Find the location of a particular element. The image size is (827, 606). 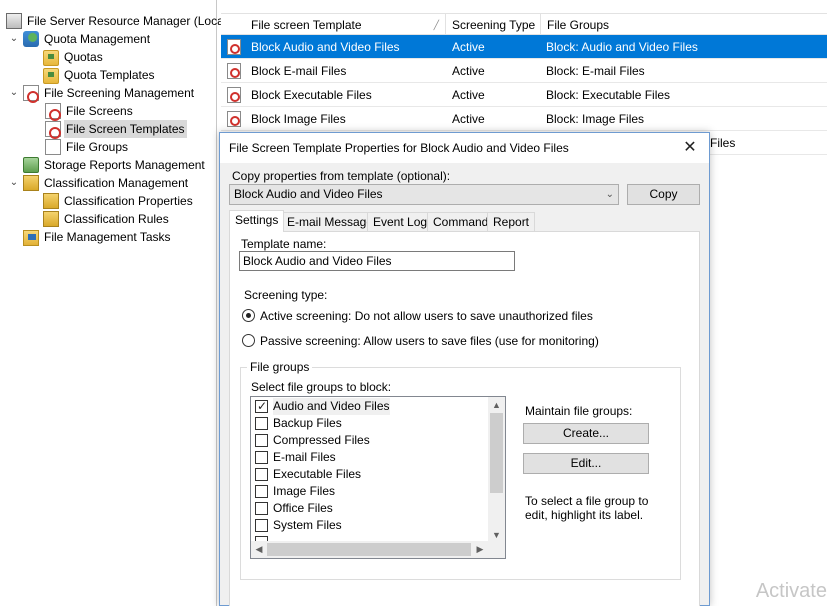

close-icon: ✕ is located at coordinates (690, 148).